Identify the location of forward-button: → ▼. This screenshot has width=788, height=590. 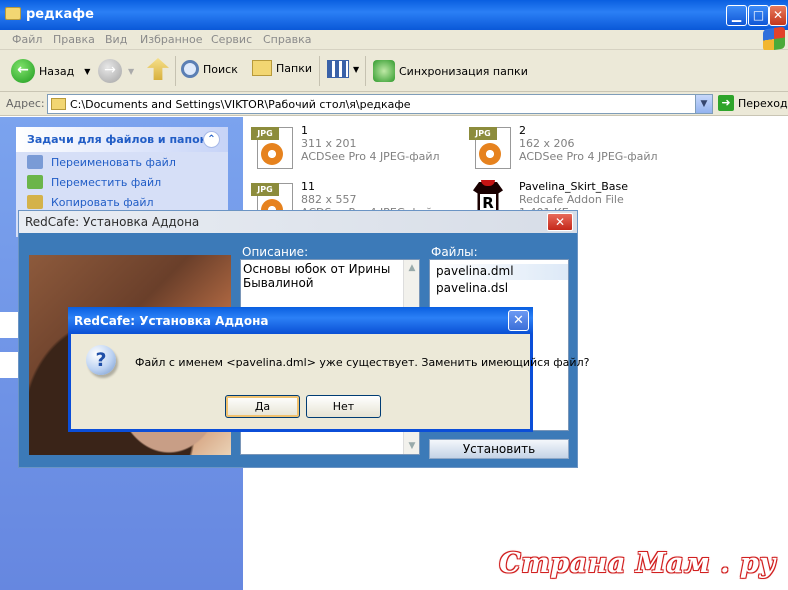
(116, 71).